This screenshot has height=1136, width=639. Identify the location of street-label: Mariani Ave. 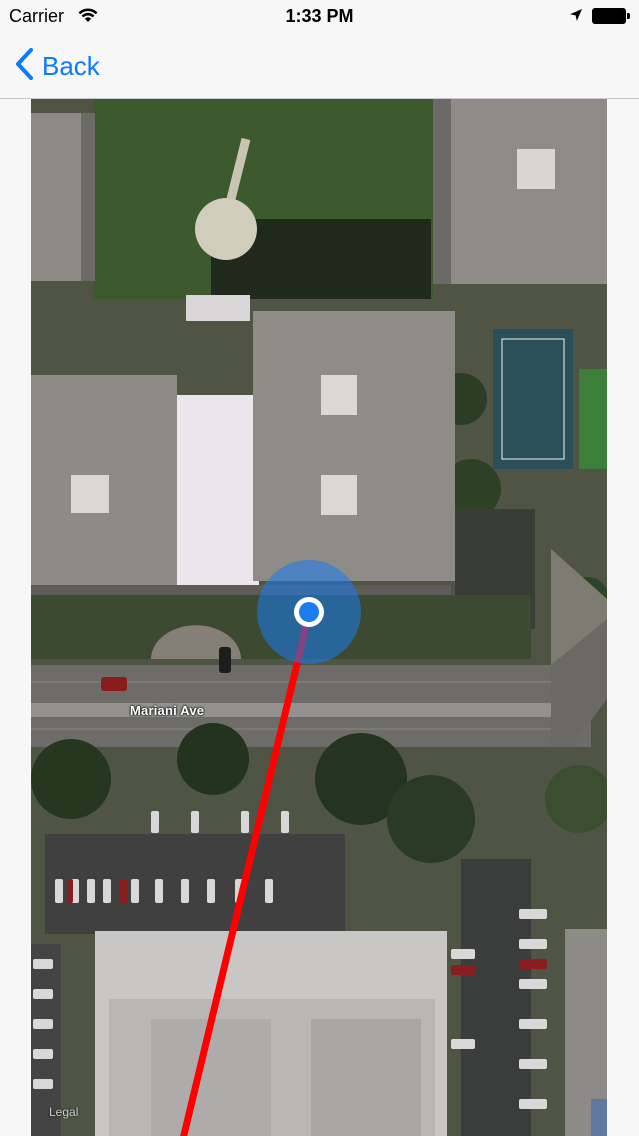
(167, 710).